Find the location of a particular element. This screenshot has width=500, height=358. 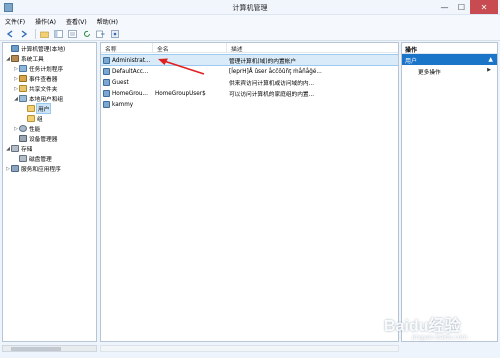

menu-help: 帮助(H) is located at coordinates (107, 21).